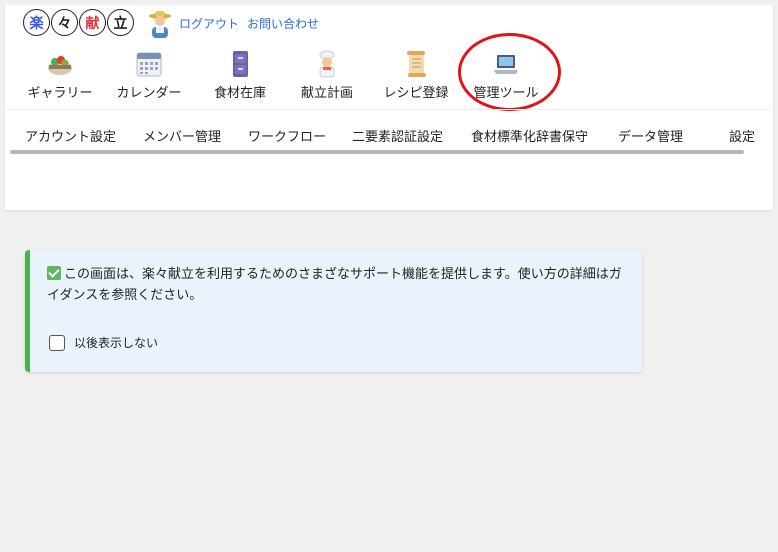 Image resolution: width=778 pixels, height=552 pixels. Describe the element at coordinates (54, 273) in the screenshot. I see `check-mark-icon` at that location.